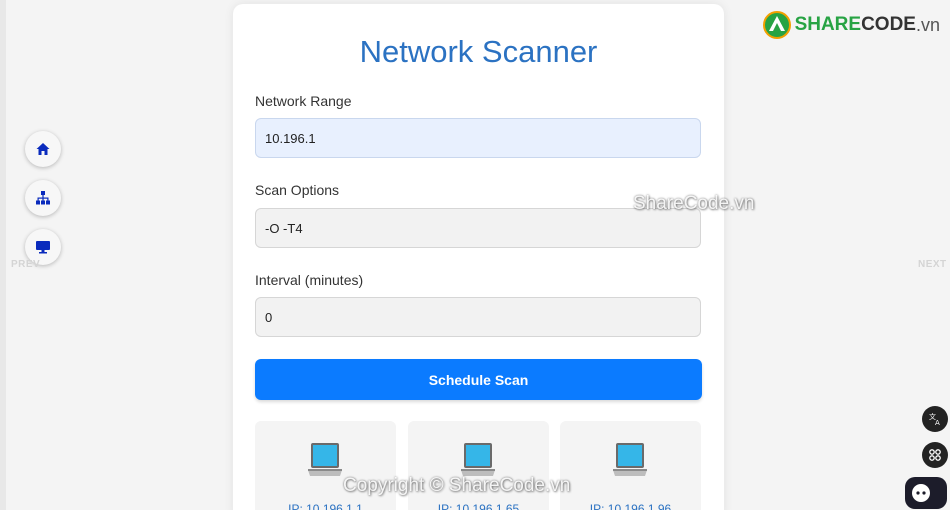 Image resolution: width=950 pixels, height=510 pixels. I want to click on translate-icon: 文 A, so click(934, 419).